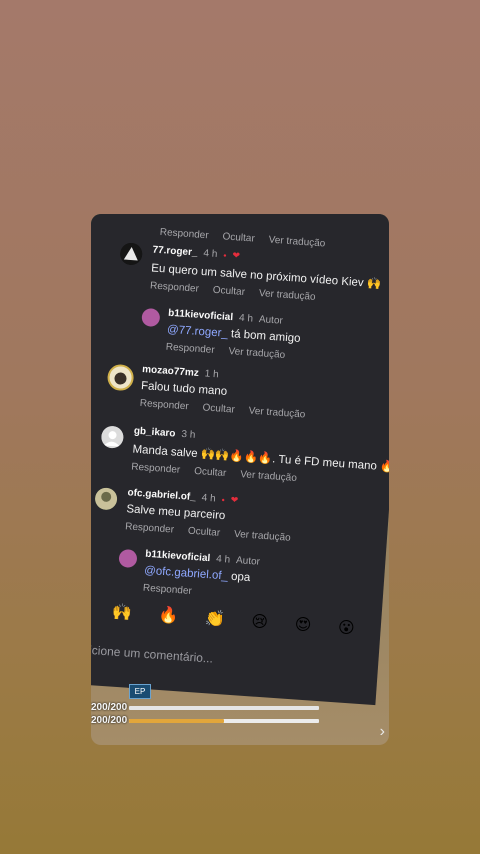 This screenshot has width=480, height=854. What do you see at coordinates (176, 721) in the screenshot?
I see `armor-bar-fill` at bounding box center [176, 721].